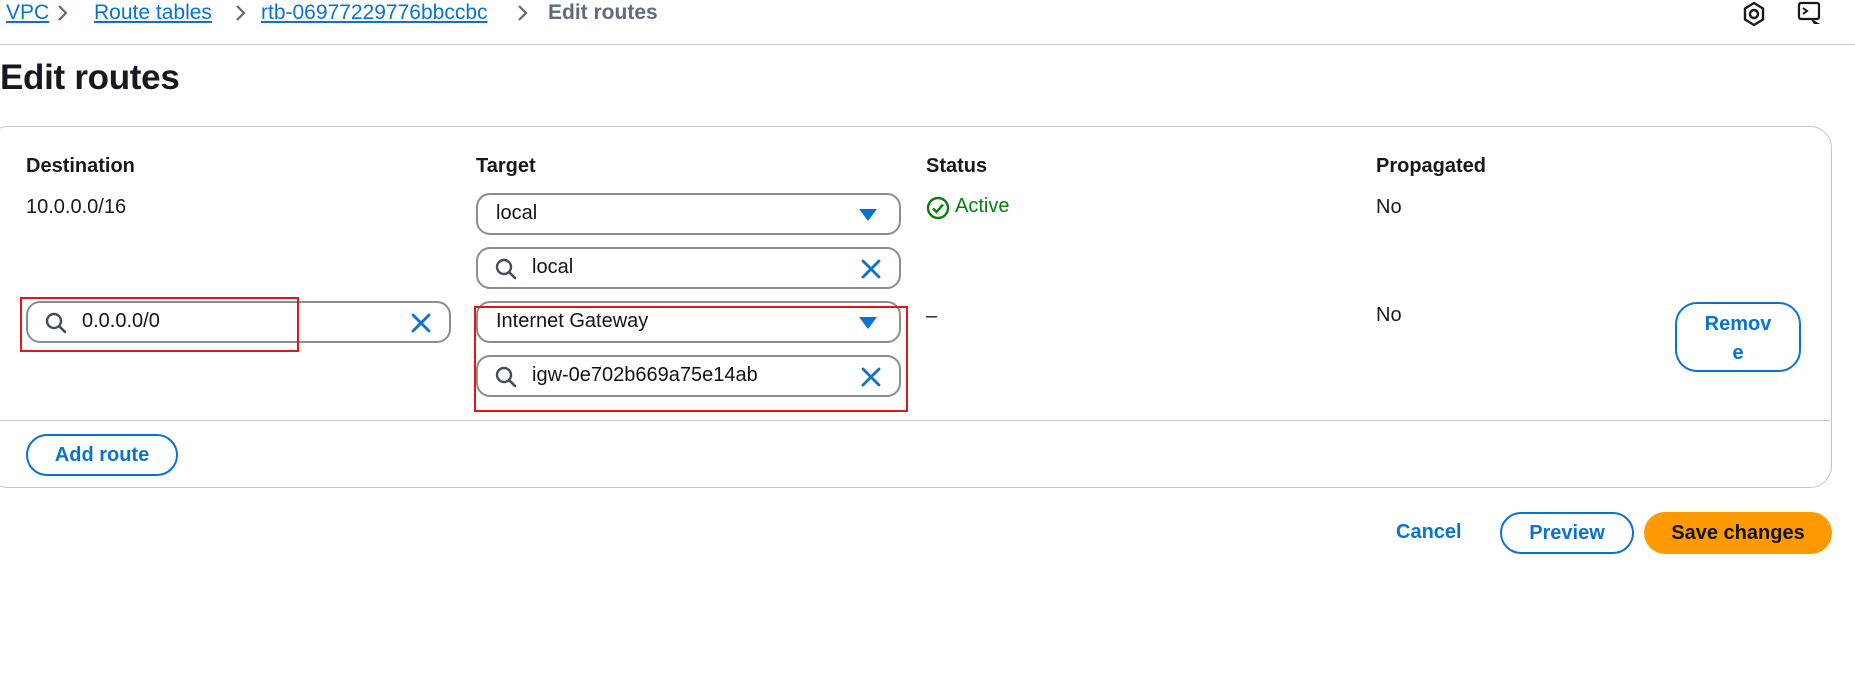  I want to click on target-search-input: igw-0e702b669a75e14ab, so click(688, 376).